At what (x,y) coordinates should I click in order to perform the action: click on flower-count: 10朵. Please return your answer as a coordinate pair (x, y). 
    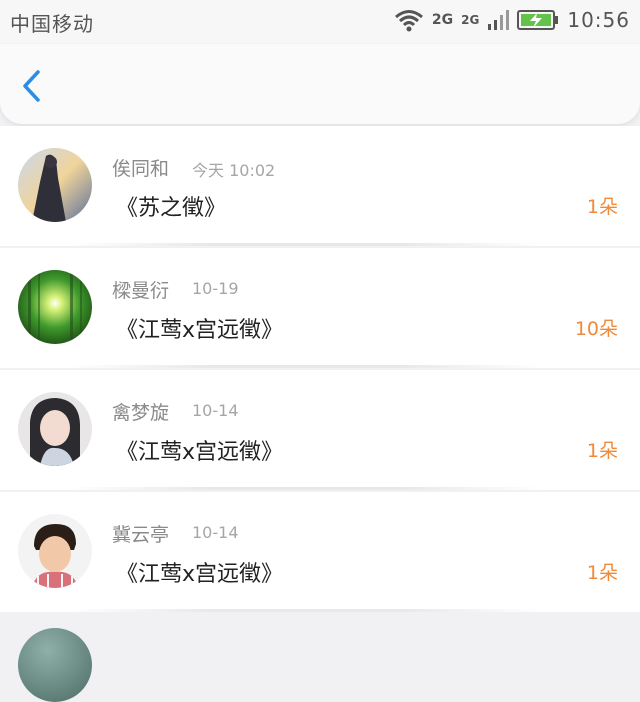
    Looking at the image, I should click on (596, 329).